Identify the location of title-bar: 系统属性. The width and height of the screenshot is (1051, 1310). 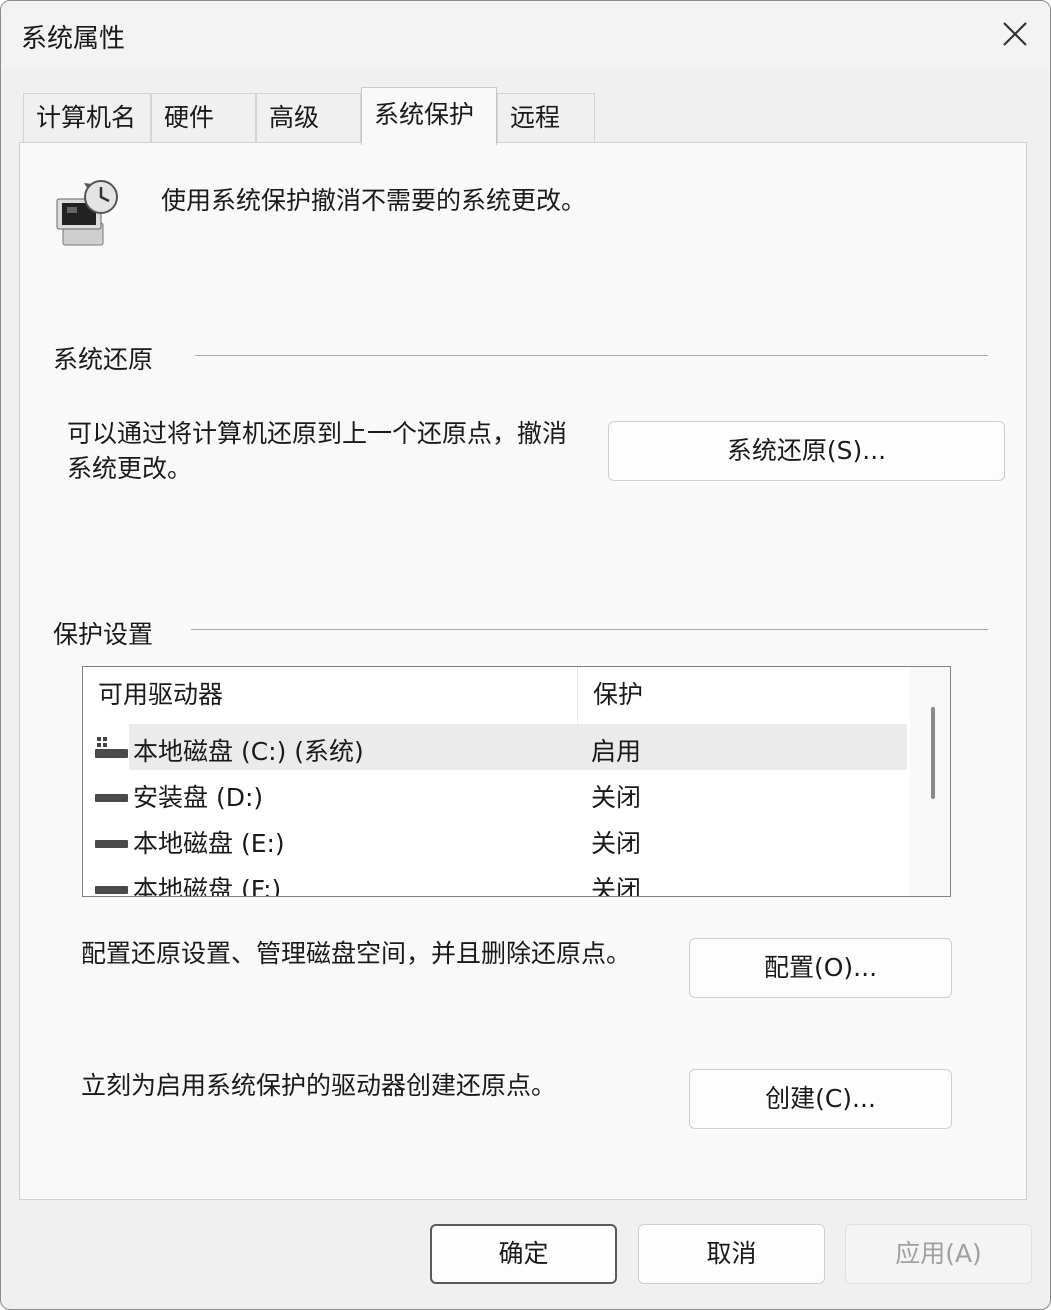
(525, 35).